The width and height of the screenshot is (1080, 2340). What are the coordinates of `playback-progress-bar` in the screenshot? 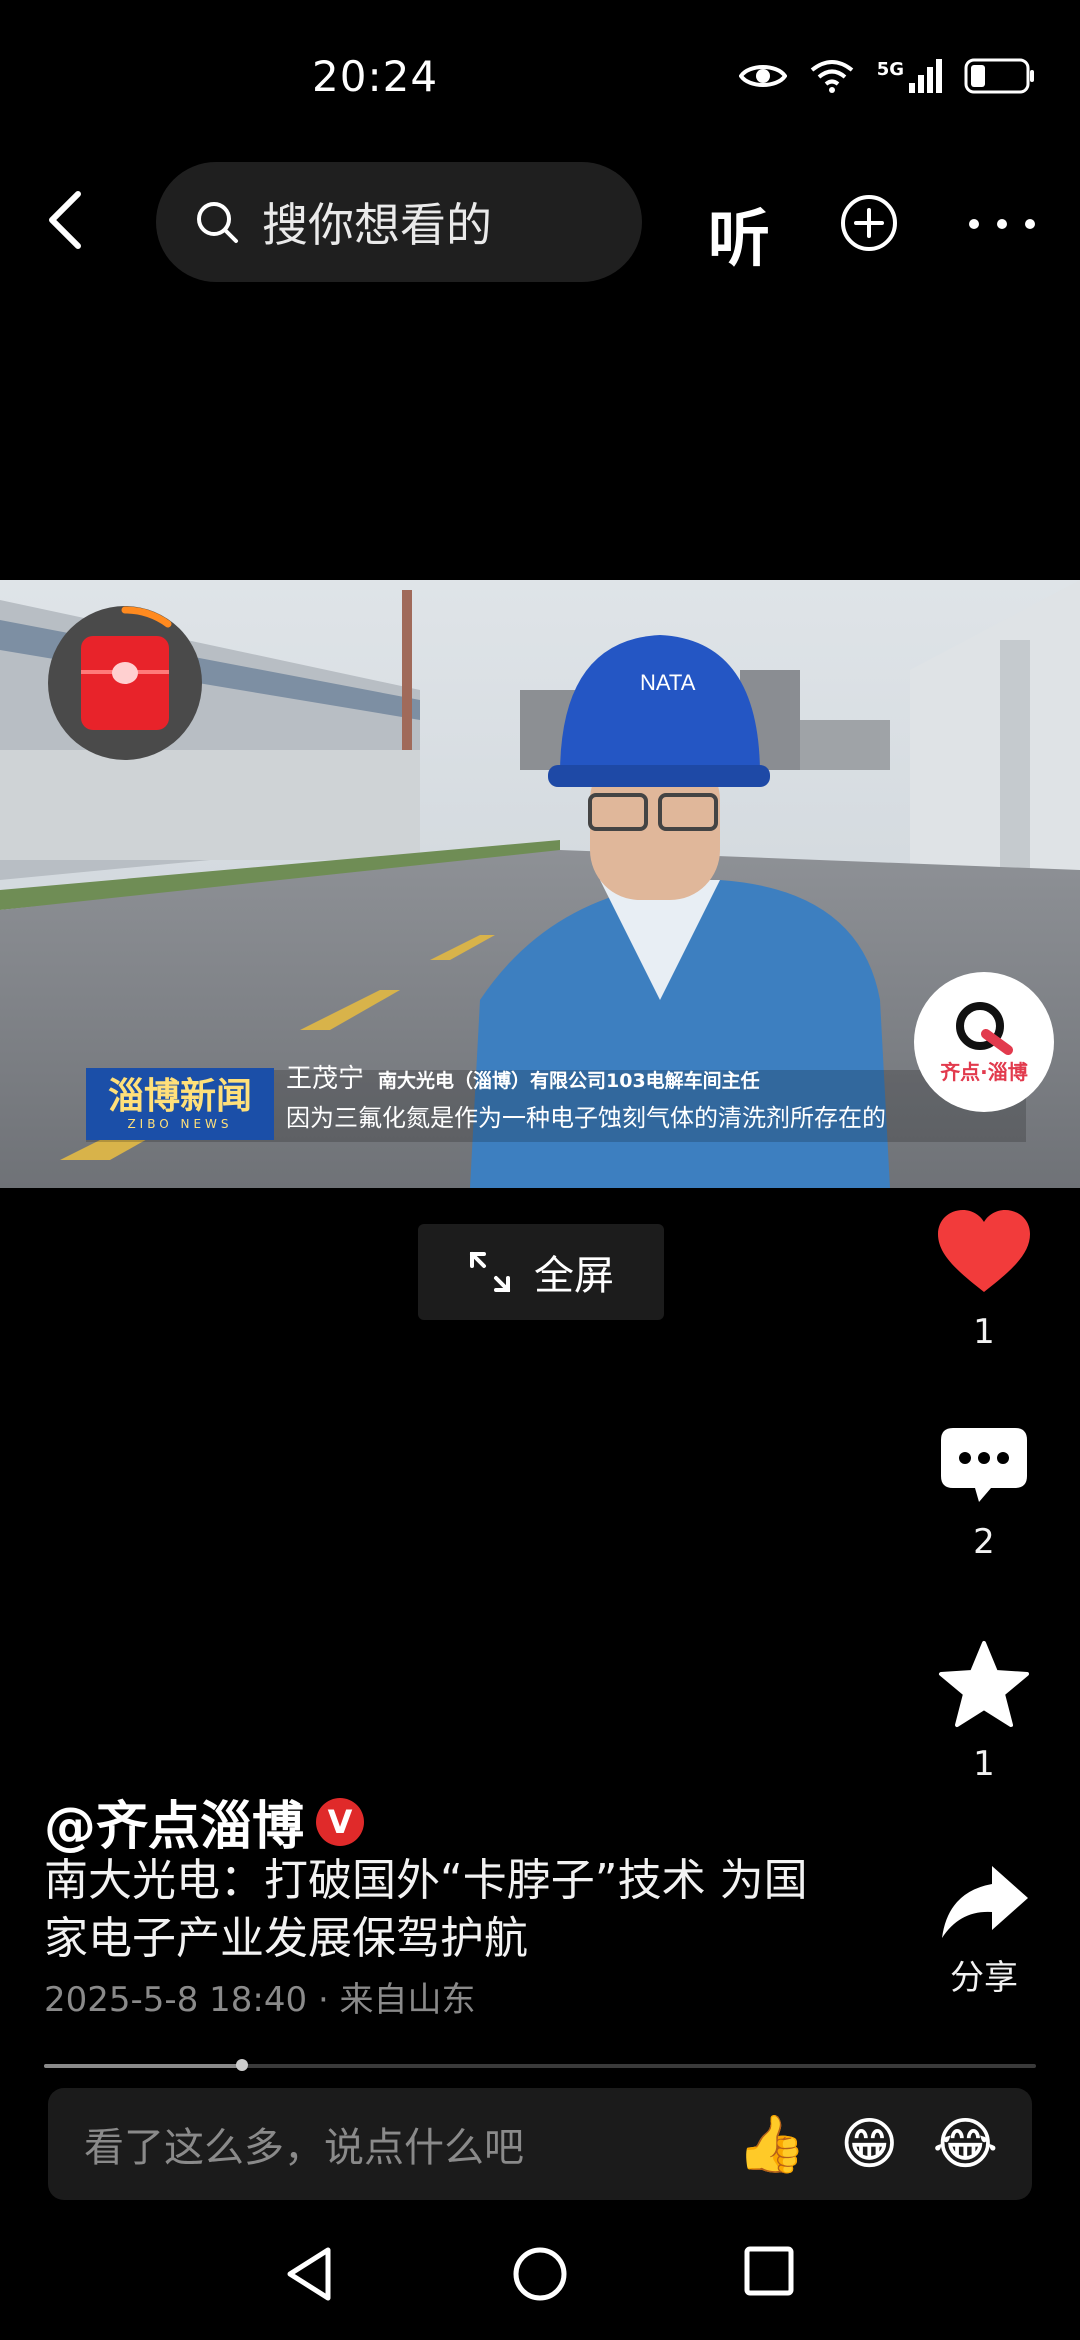 It's located at (540, 2065).